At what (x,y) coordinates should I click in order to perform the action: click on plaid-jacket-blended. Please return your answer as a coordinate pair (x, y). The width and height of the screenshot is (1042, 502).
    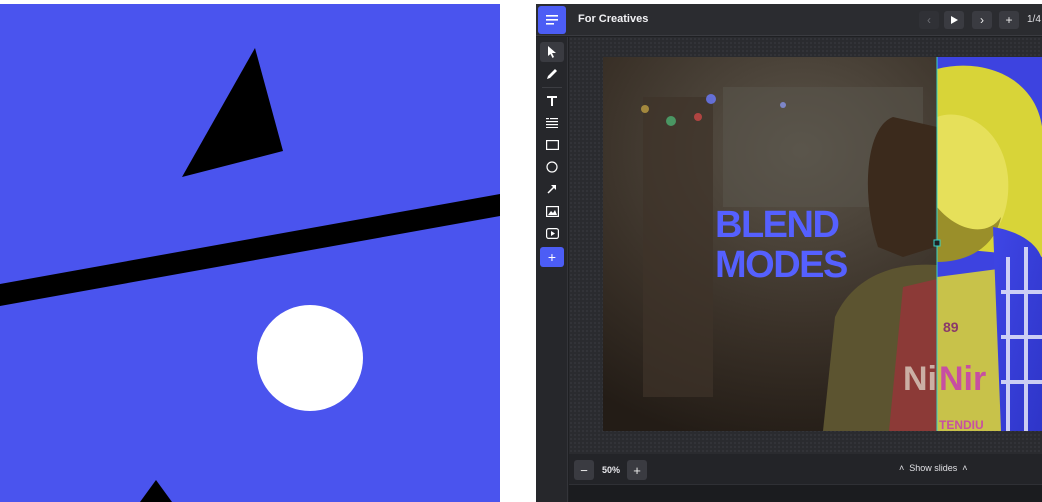
    Looking at the image, I should click on (1017, 329).